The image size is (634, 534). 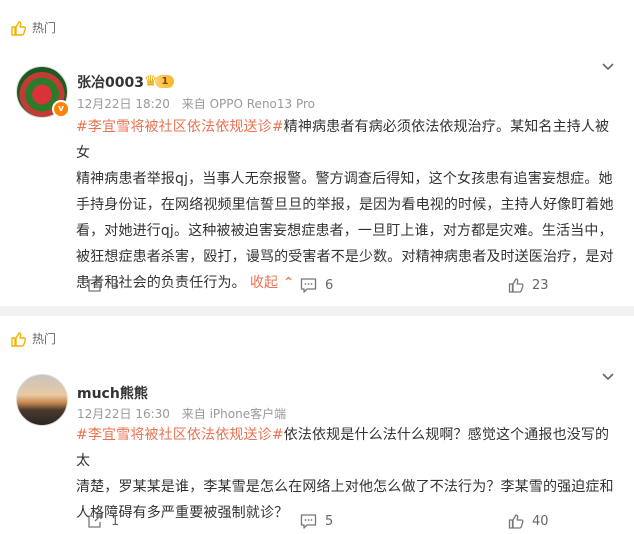 What do you see at coordinates (165, 81) in the screenshot?
I see `vip-level: 1` at bounding box center [165, 81].